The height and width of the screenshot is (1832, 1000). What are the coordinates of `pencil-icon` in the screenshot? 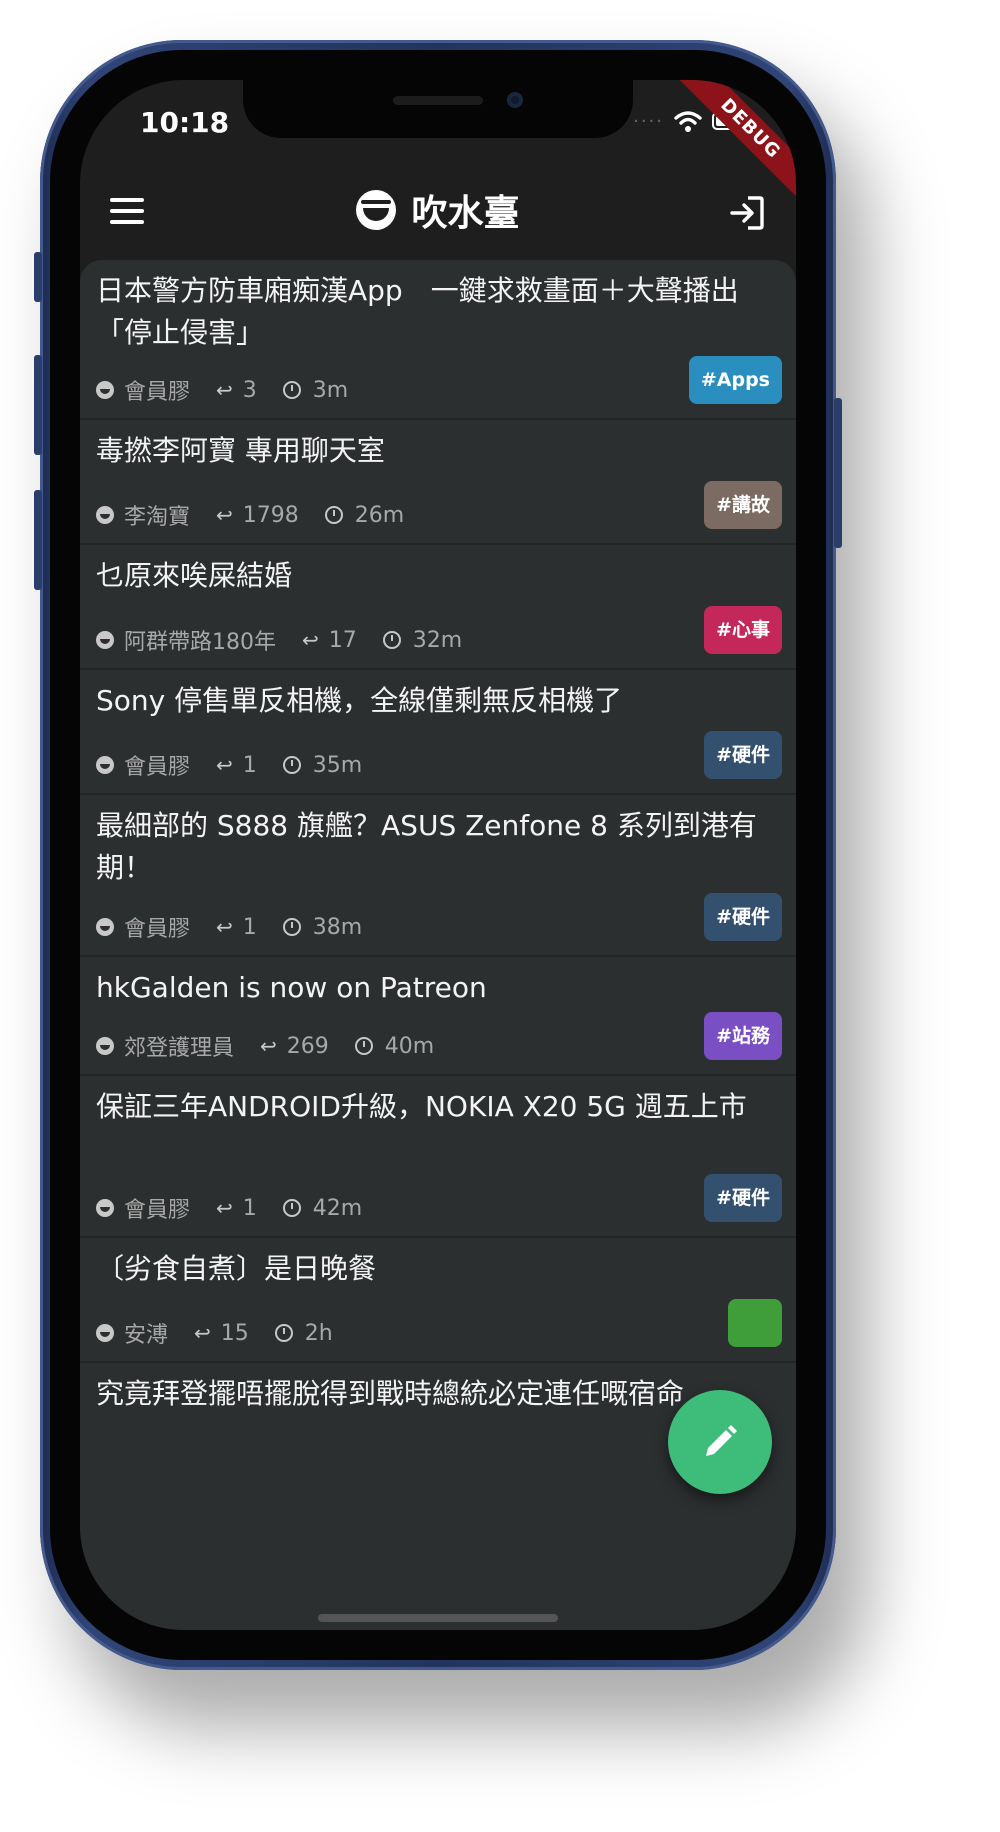 It's located at (721, 1440).